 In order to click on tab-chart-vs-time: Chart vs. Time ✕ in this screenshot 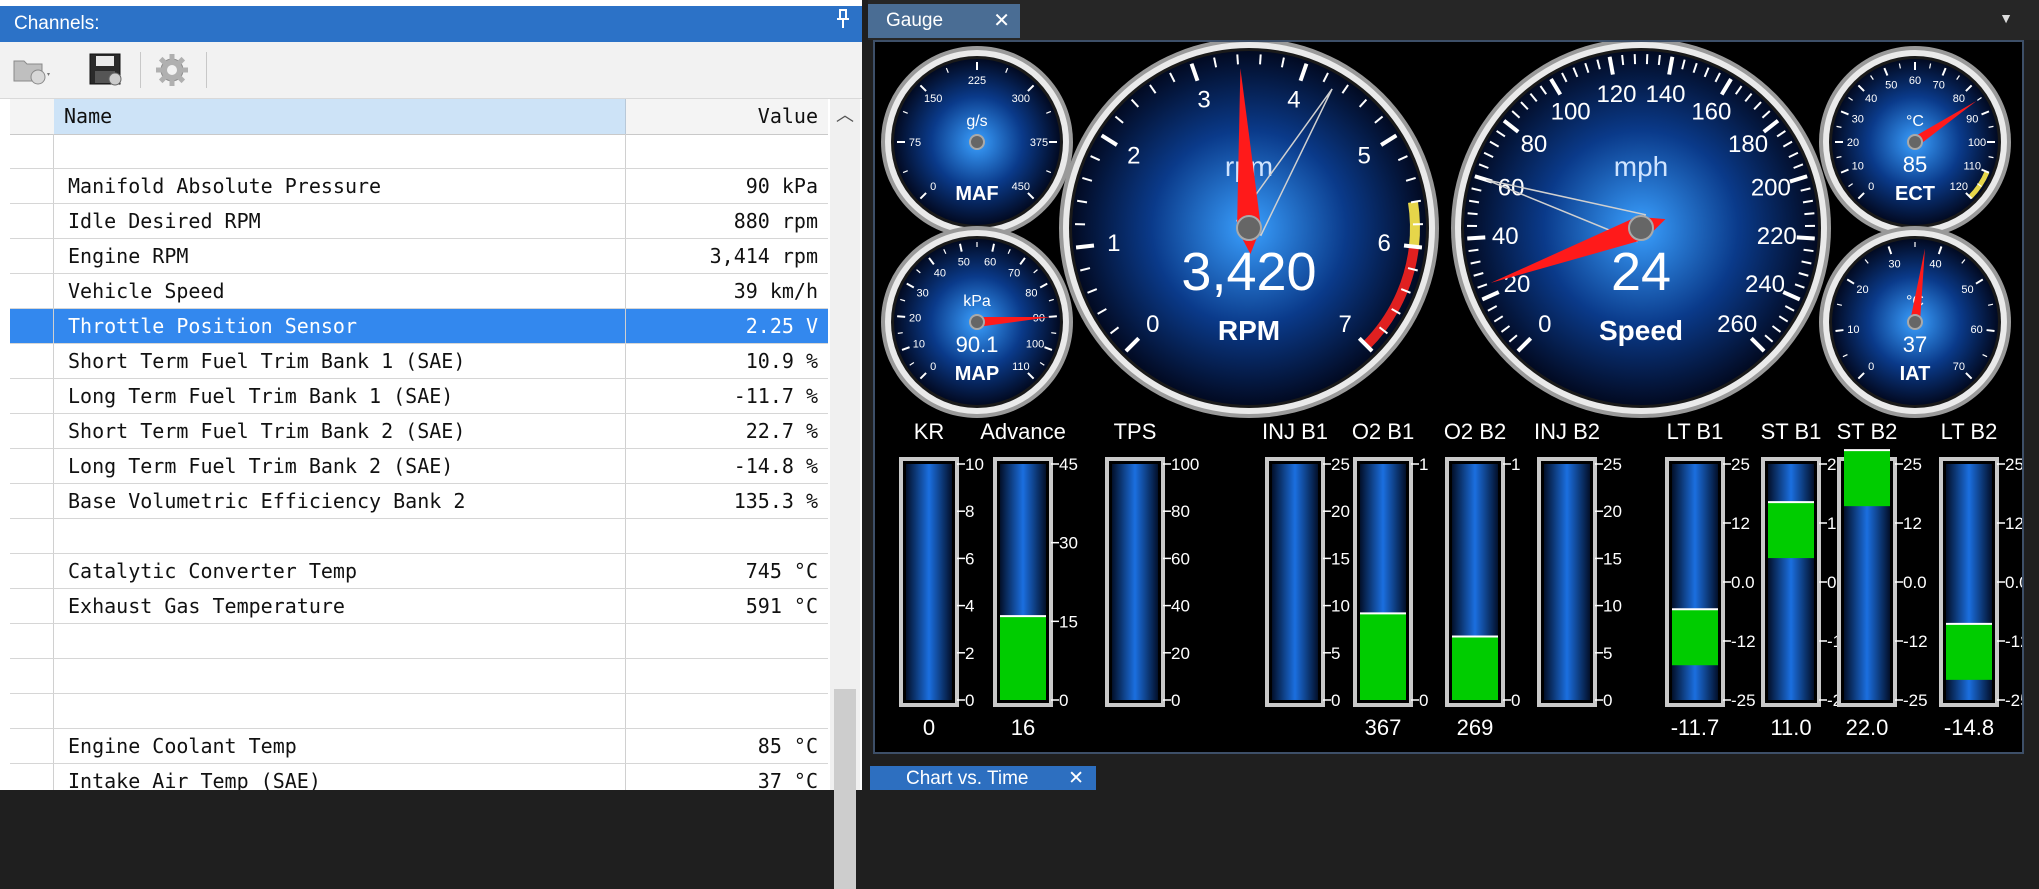, I will do `click(983, 778)`.